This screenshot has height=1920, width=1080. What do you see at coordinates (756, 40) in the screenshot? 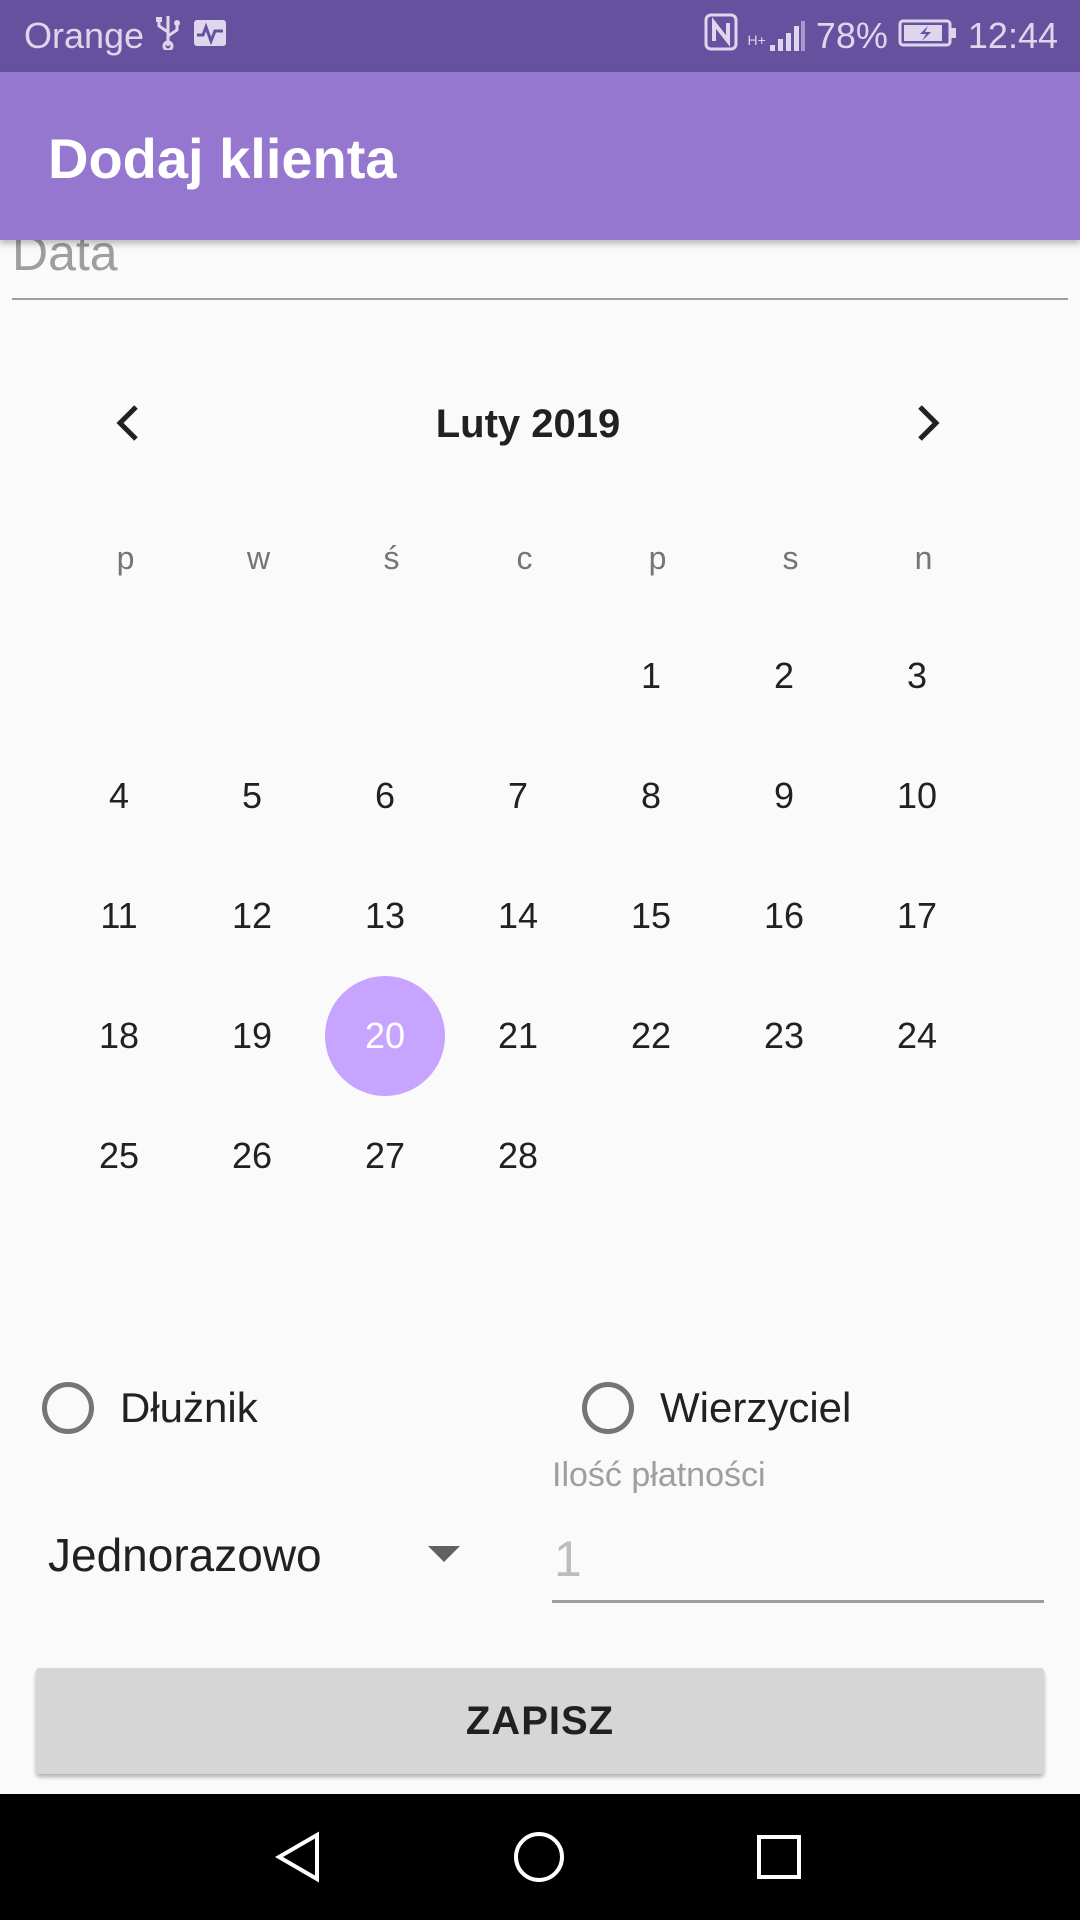
I see `network-type: H+` at bounding box center [756, 40].